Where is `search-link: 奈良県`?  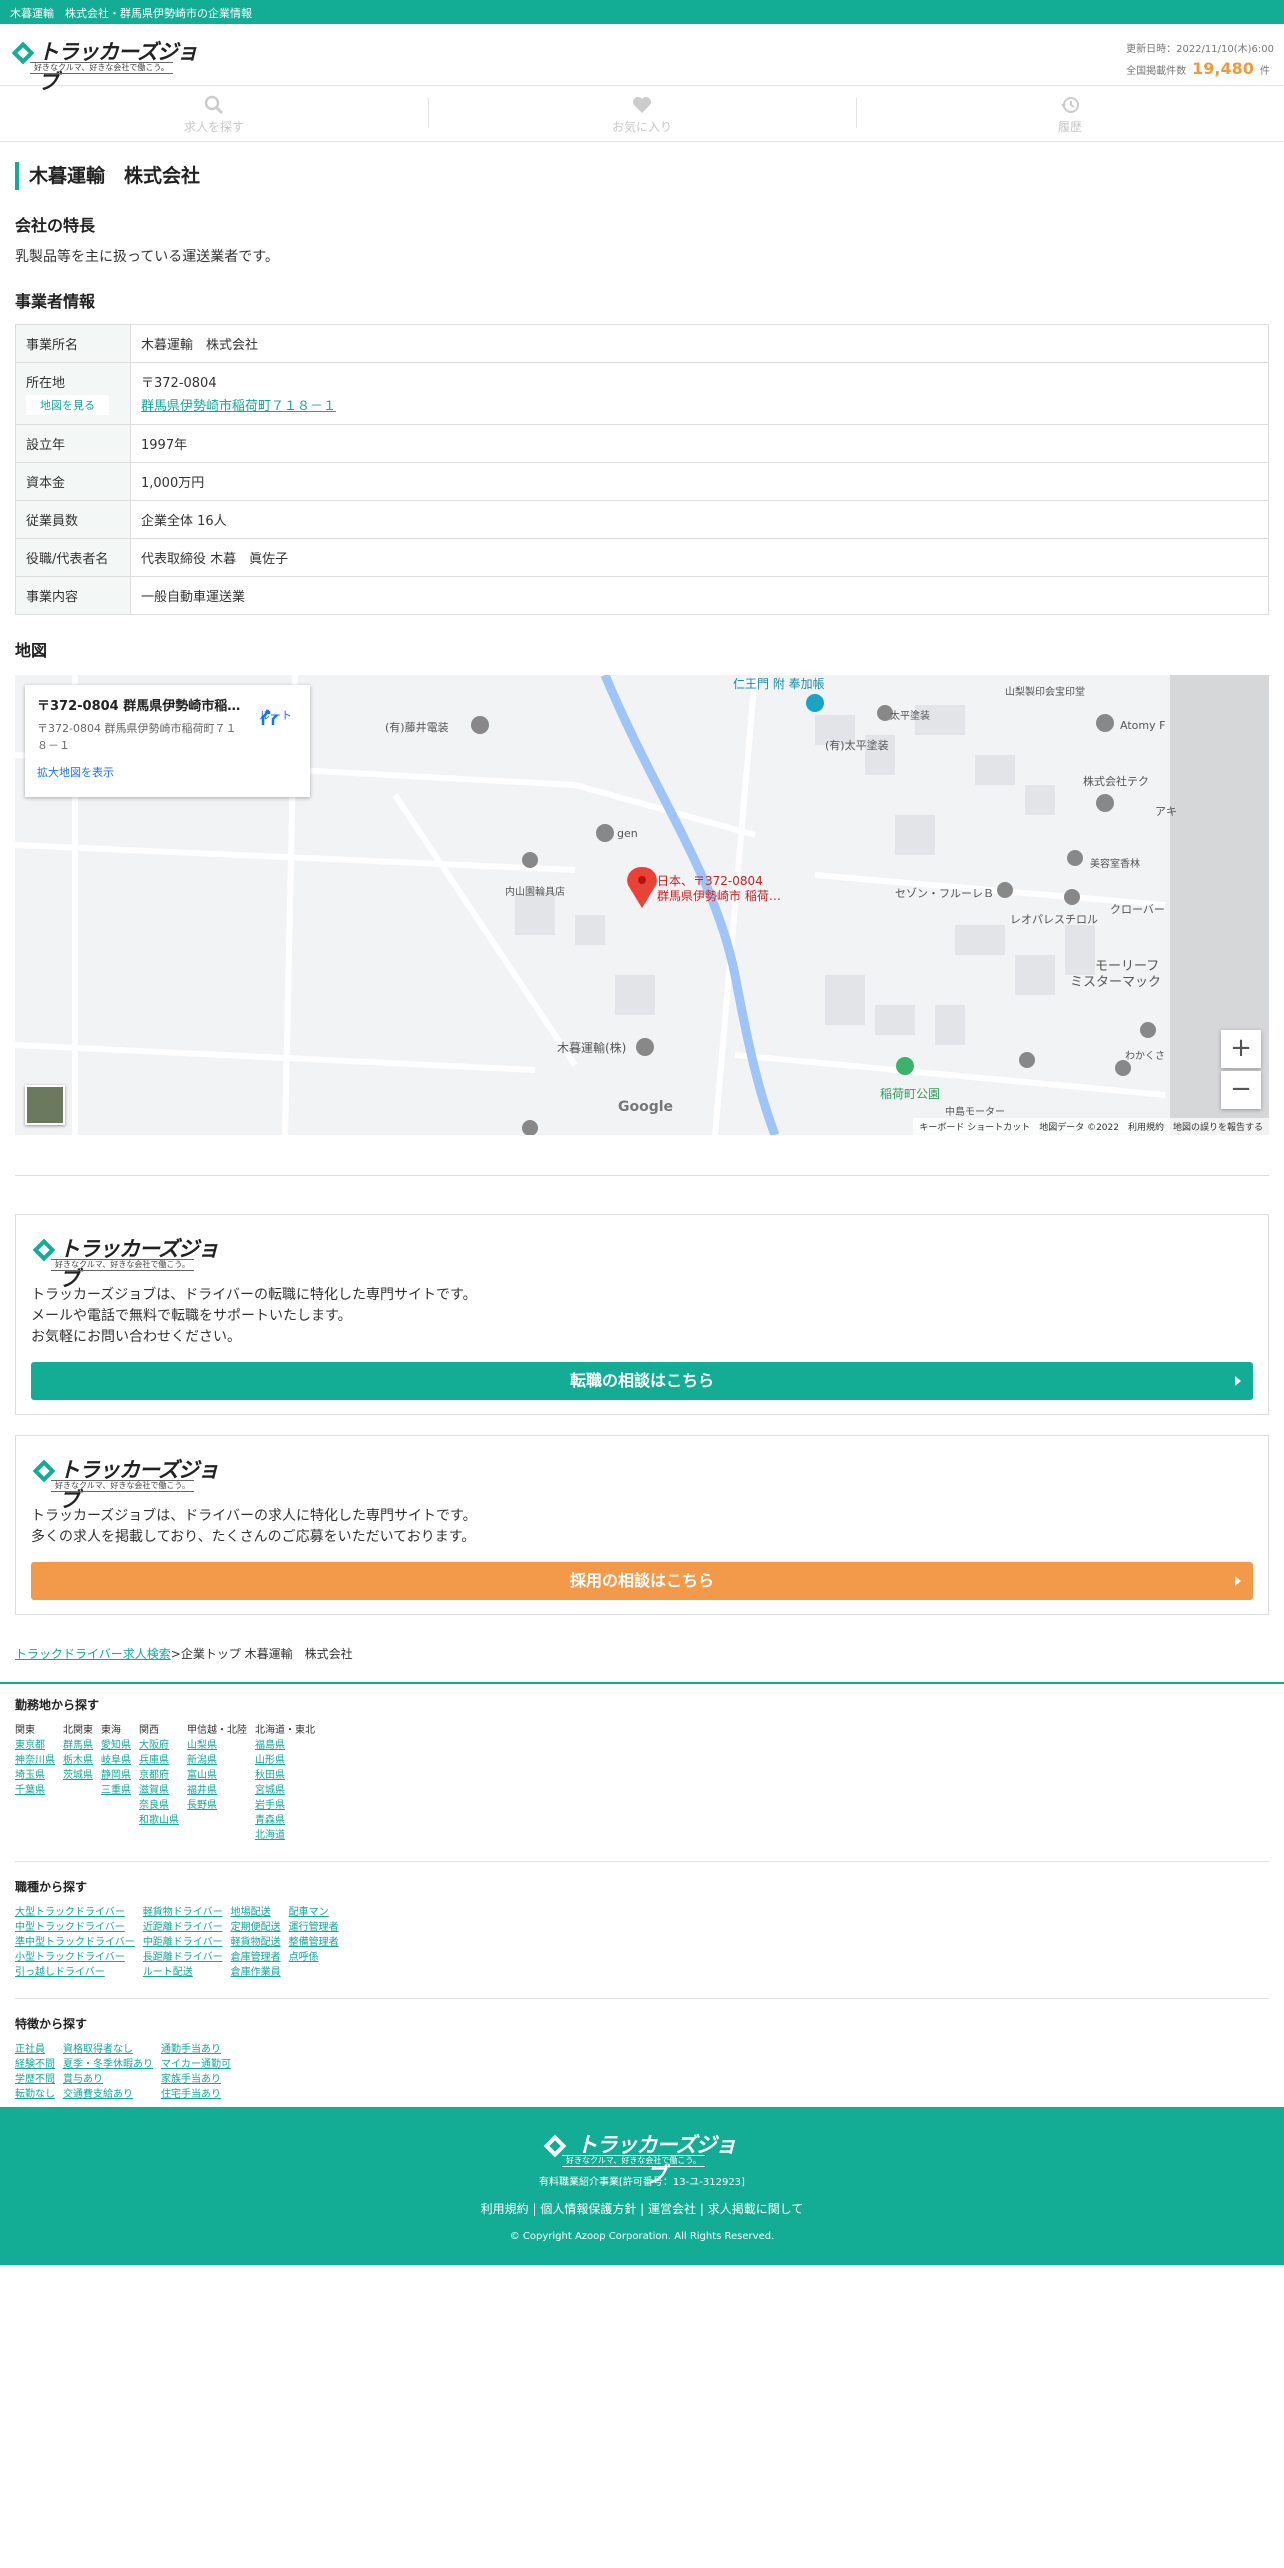
search-link: 奈良県 is located at coordinates (159, 1805).